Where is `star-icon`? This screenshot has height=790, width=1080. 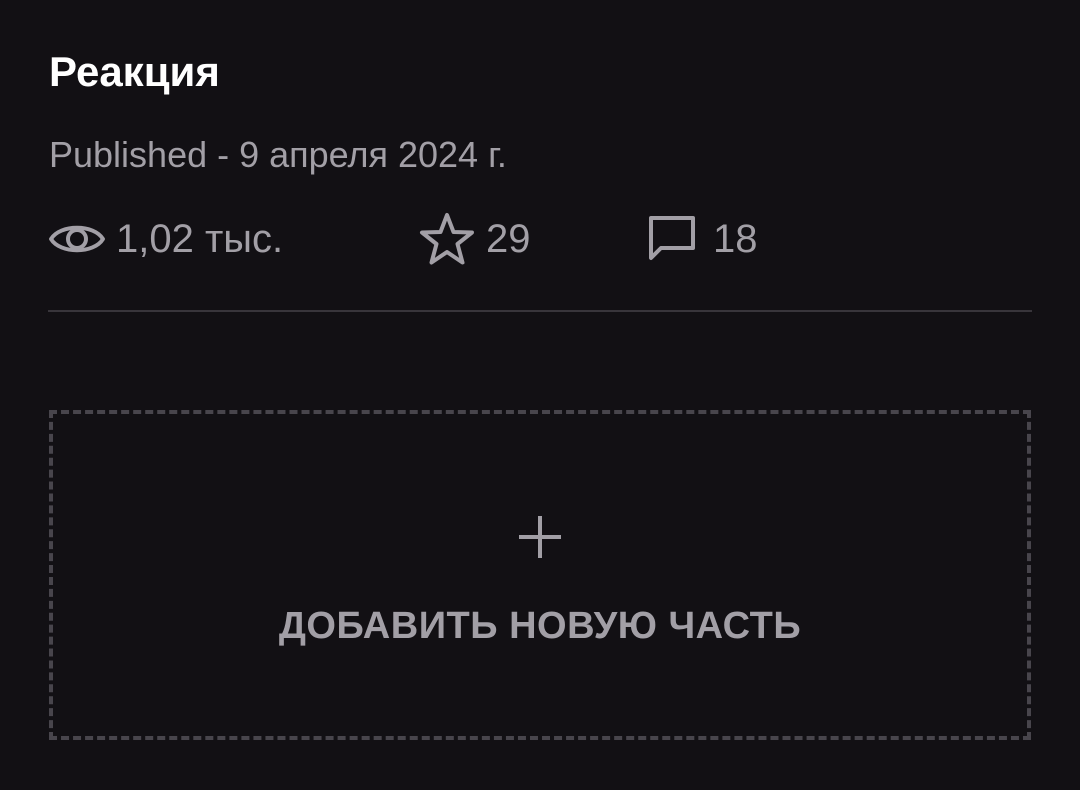 star-icon is located at coordinates (447, 239).